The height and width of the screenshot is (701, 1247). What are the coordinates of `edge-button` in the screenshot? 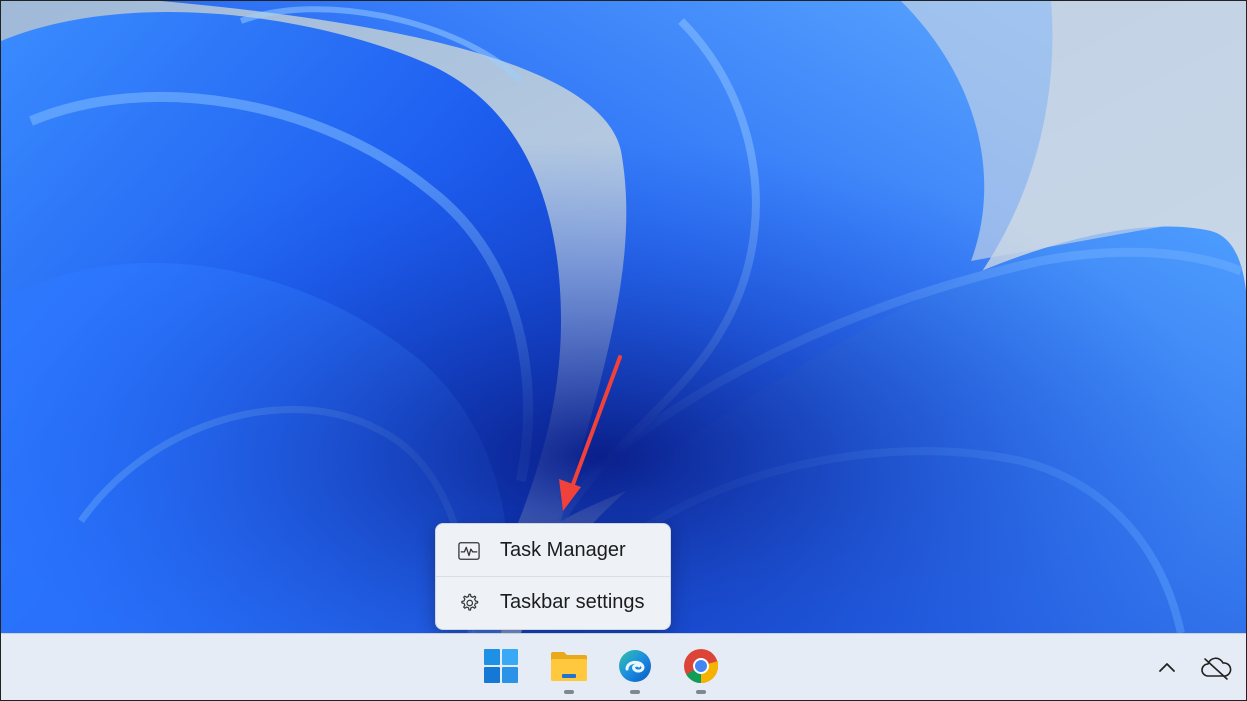 It's located at (635, 668).